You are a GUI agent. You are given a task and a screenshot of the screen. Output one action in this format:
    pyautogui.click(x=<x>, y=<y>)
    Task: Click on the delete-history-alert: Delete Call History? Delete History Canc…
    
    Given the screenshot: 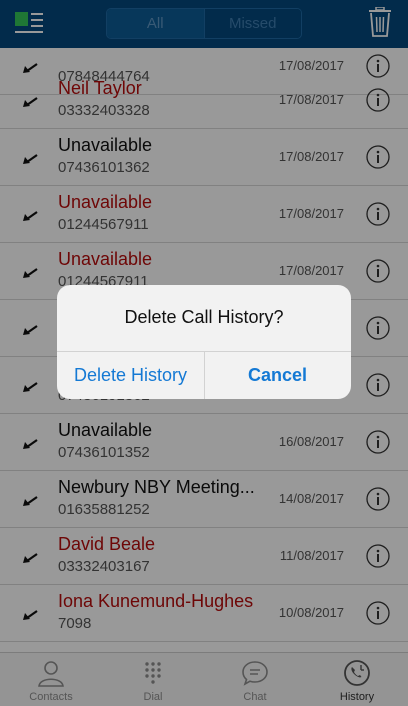 What is the action you would take?
    pyautogui.click(x=204, y=342)
    